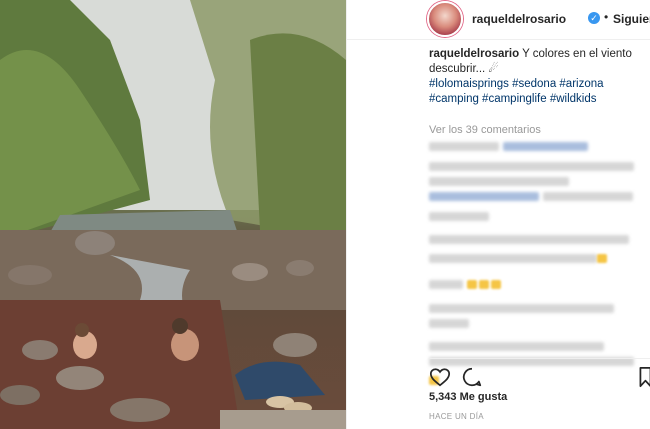  I want to click on post-actions, so click(539, 377).